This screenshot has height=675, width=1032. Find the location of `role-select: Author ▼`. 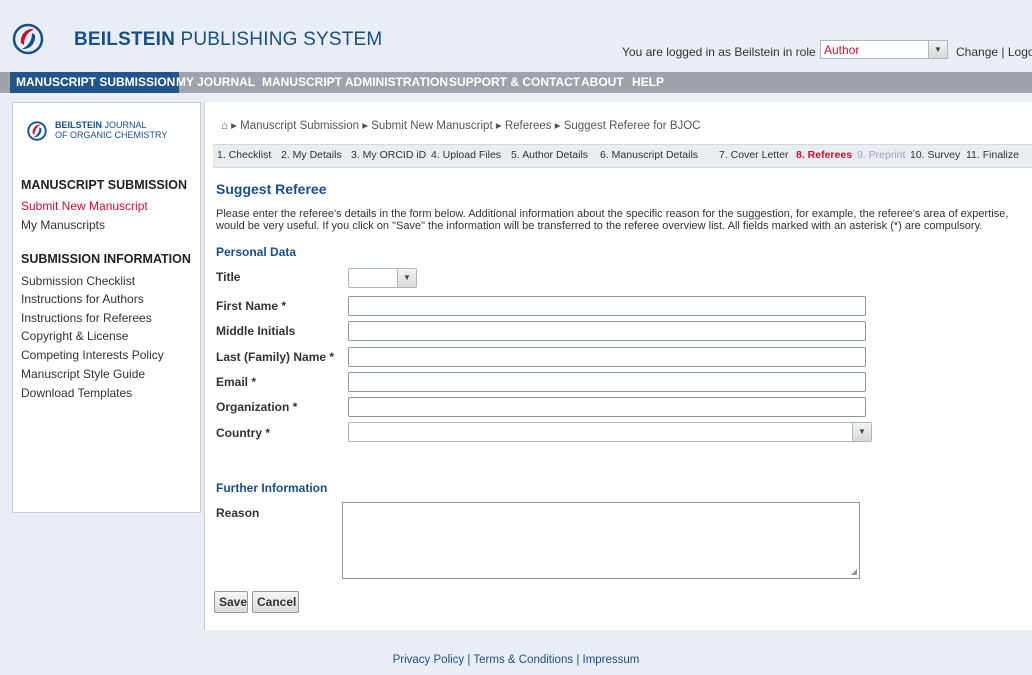

role-select: Author ▼ is located at coordinates (884, 49).